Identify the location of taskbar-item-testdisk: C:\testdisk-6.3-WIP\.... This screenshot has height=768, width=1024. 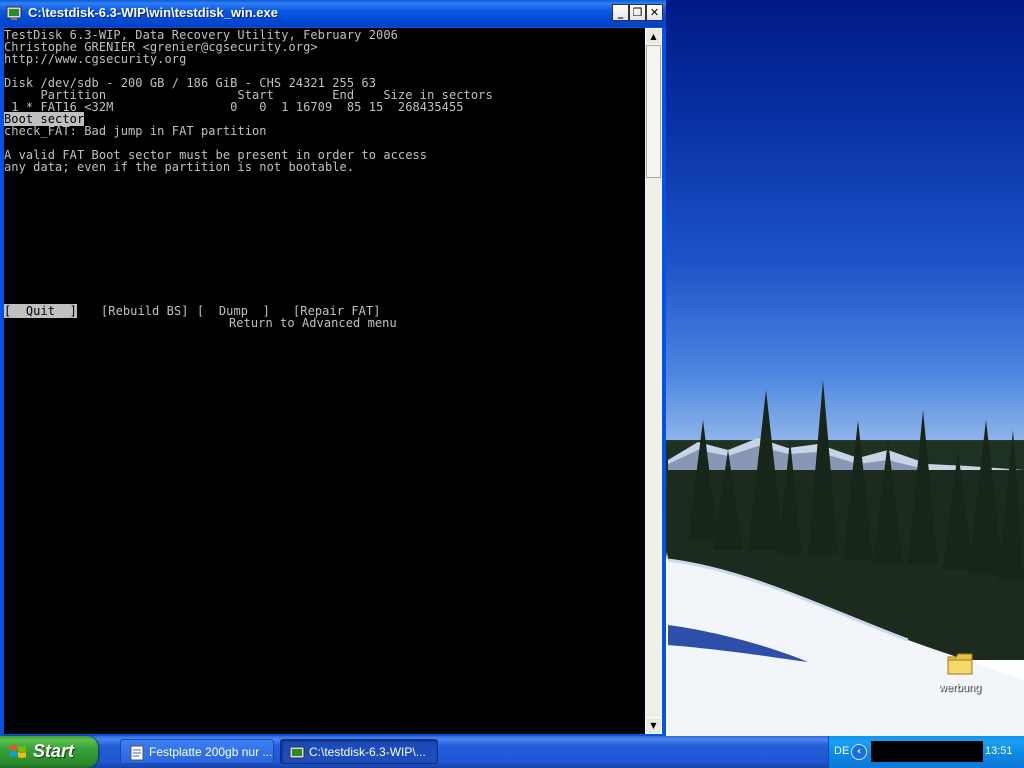
(359, 751).